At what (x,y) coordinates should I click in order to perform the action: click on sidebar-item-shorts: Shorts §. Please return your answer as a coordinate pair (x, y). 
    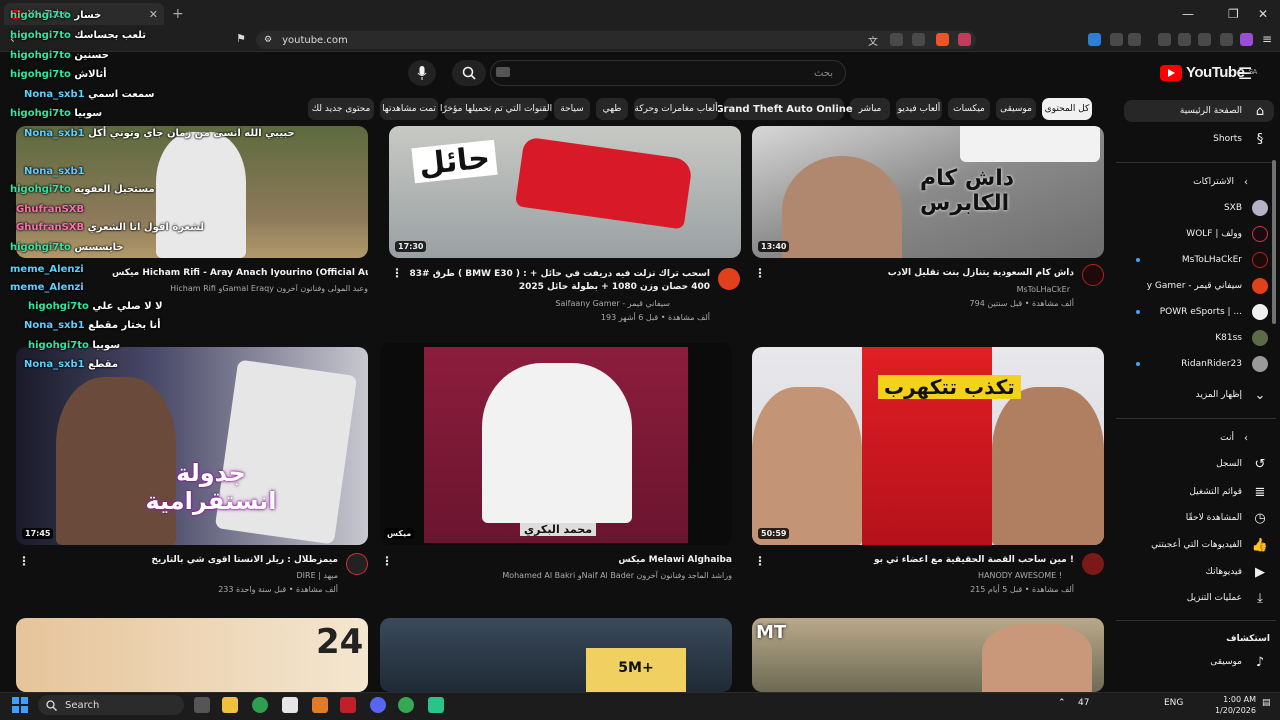
    Looking at the image, I should click on (1199, 139).